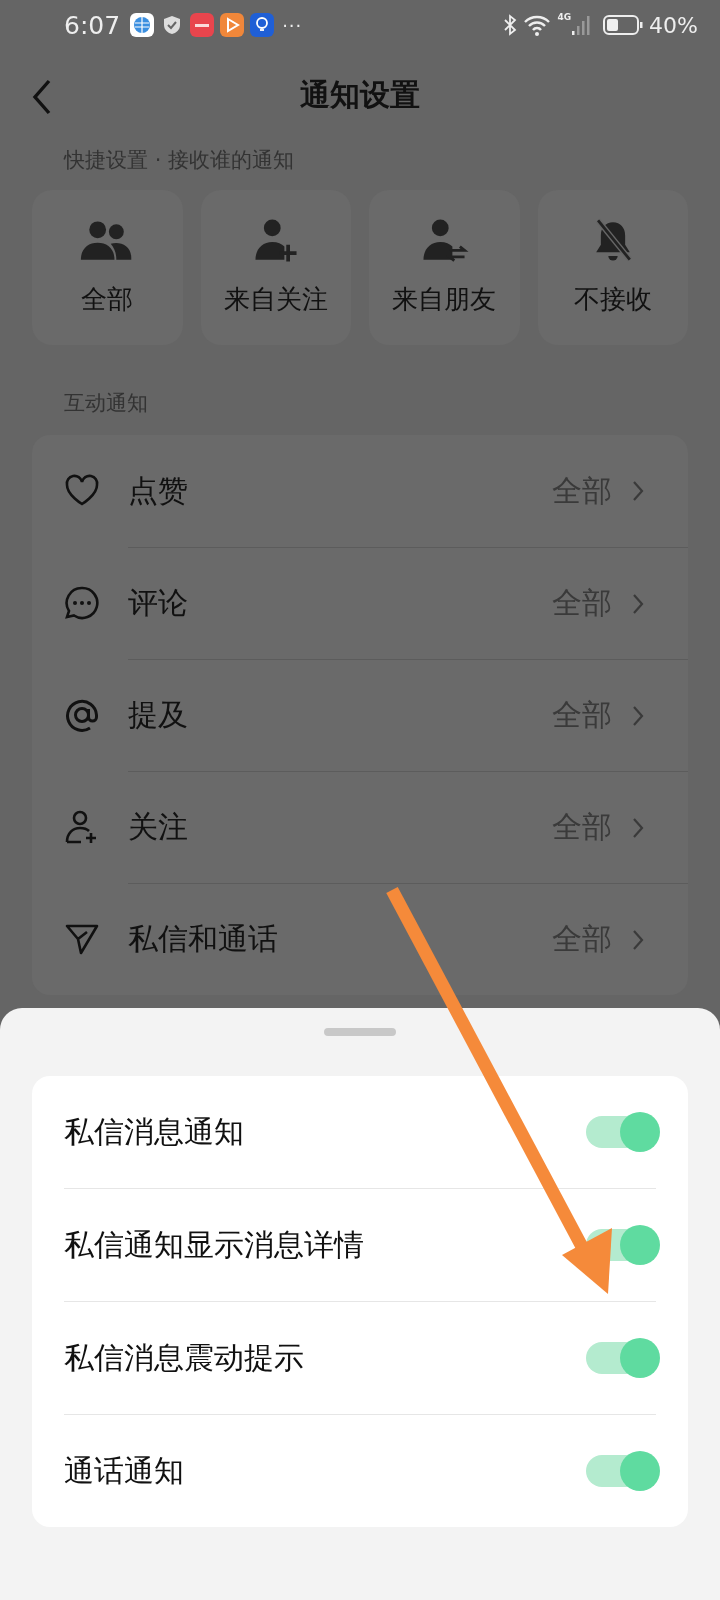 The width and height of the screenshot is (720, 1600). I want to click on toggle-label: 私信消息震动提示, so click(184, 1357).